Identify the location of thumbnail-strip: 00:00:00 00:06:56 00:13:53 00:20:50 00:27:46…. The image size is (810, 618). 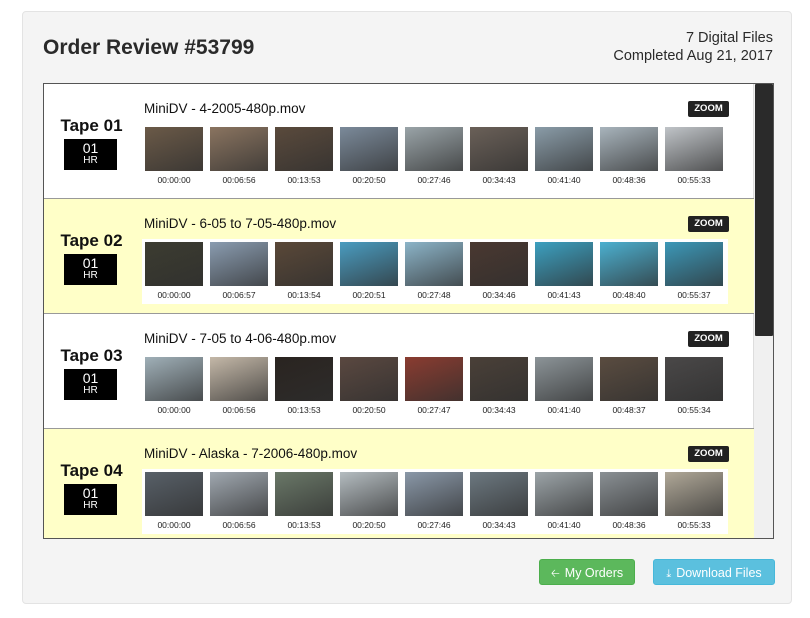
(435, 156).